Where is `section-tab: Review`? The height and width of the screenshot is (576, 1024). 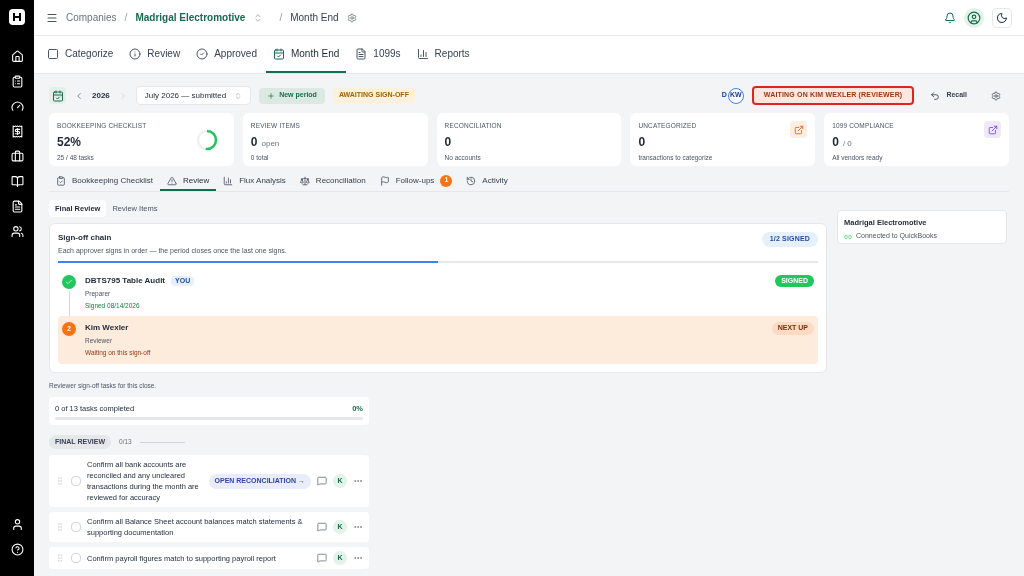 section-tab: Review is located at coordinates (188, 181).